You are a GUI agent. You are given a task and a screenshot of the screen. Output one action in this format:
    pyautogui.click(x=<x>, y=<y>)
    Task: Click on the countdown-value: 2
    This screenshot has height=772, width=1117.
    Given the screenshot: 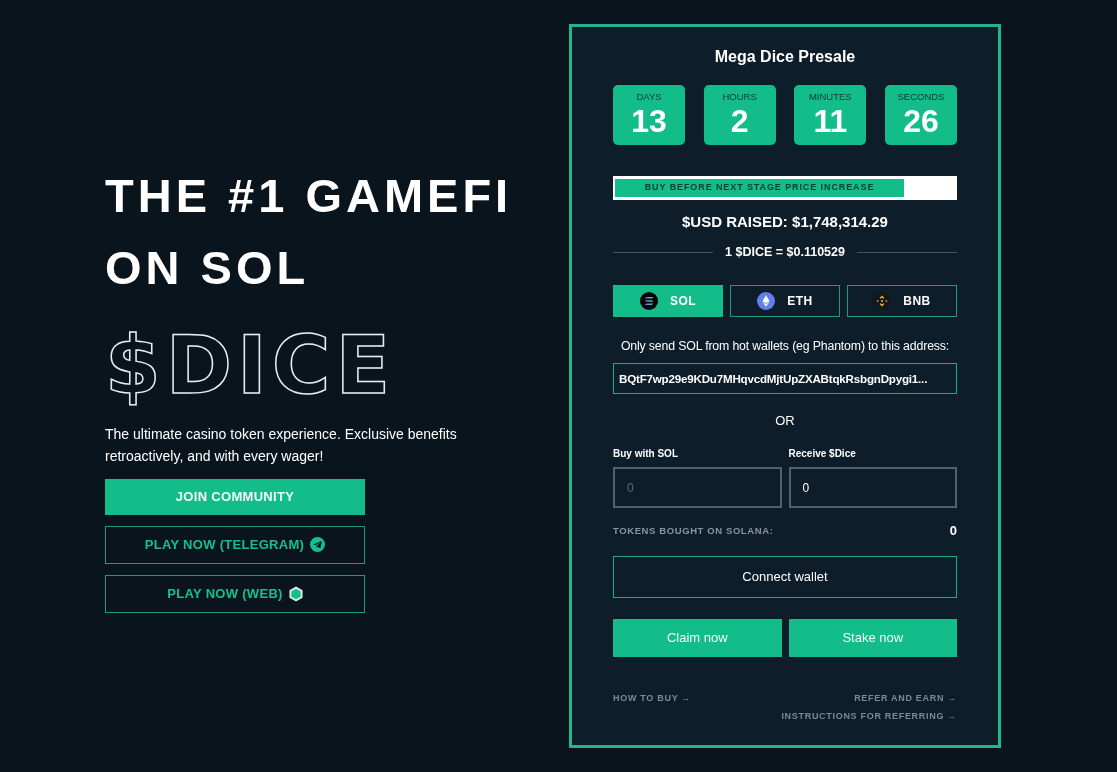 What is the action you would take?
    pyautogui.click(x=739, y=121)
    